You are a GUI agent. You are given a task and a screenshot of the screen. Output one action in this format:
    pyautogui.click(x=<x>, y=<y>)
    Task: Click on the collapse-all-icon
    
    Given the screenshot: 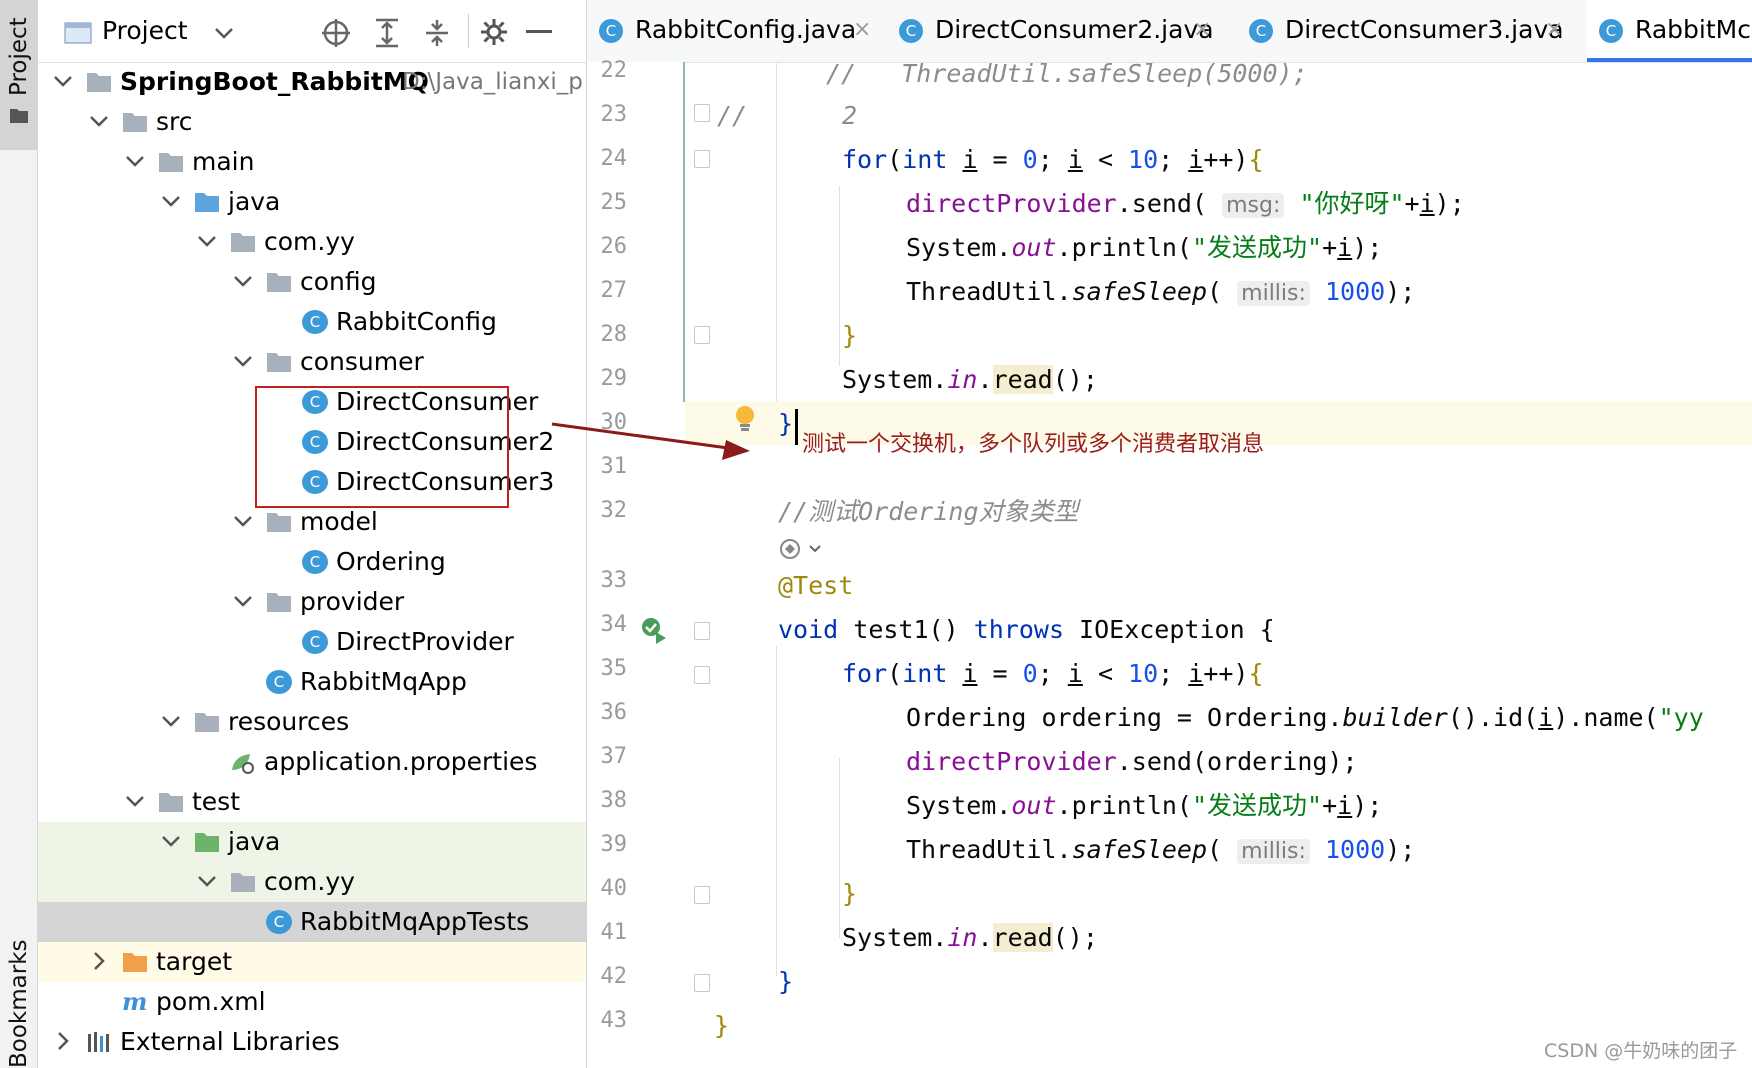 What is the action you would take?
    pyautogui.click(x=437, y=33)
    